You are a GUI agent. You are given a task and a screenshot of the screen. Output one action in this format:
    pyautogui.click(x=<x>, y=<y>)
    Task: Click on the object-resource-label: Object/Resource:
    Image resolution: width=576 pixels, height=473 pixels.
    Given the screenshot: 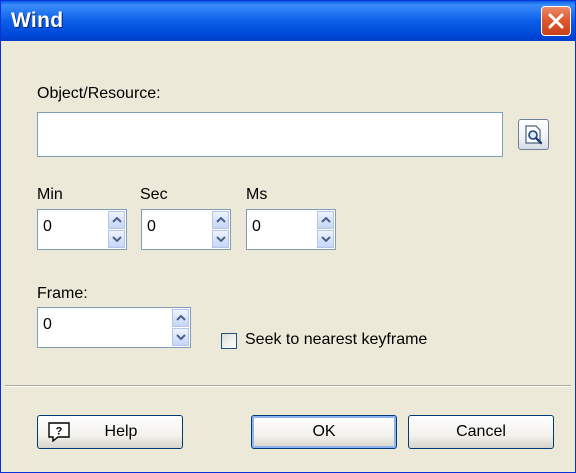 What is the action you would take?
    pyautogui.click(x=99, y=93)
    